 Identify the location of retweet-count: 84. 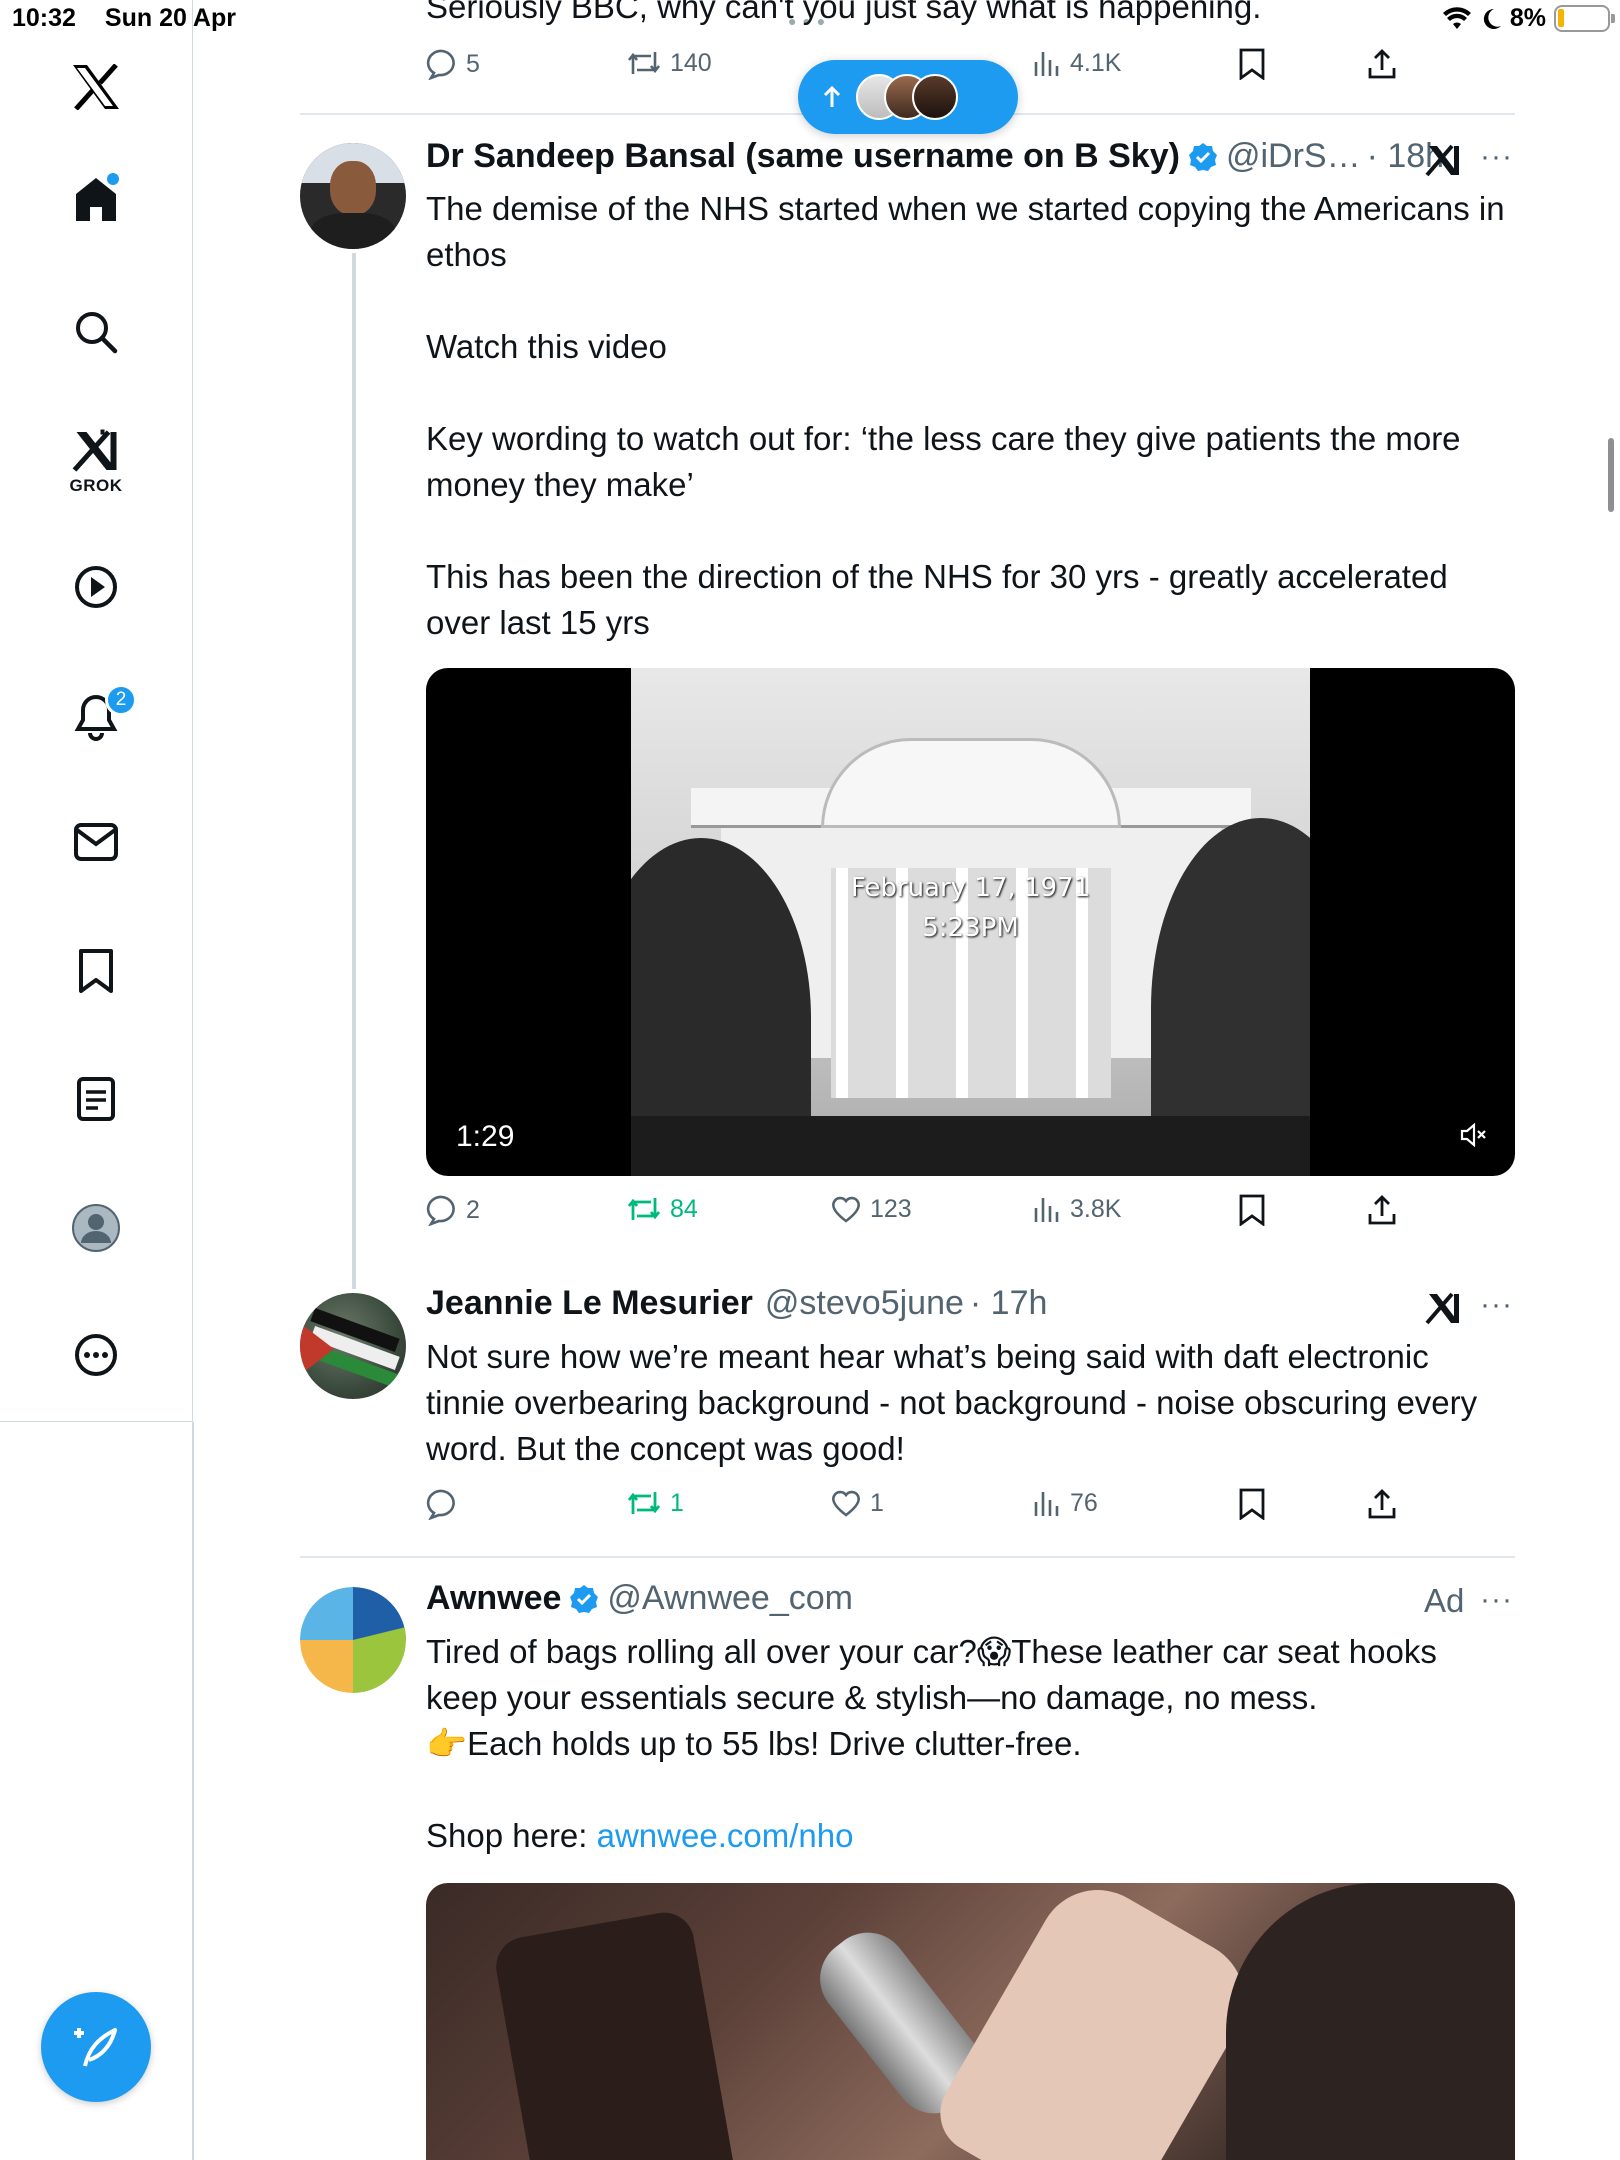
(684, 1208).